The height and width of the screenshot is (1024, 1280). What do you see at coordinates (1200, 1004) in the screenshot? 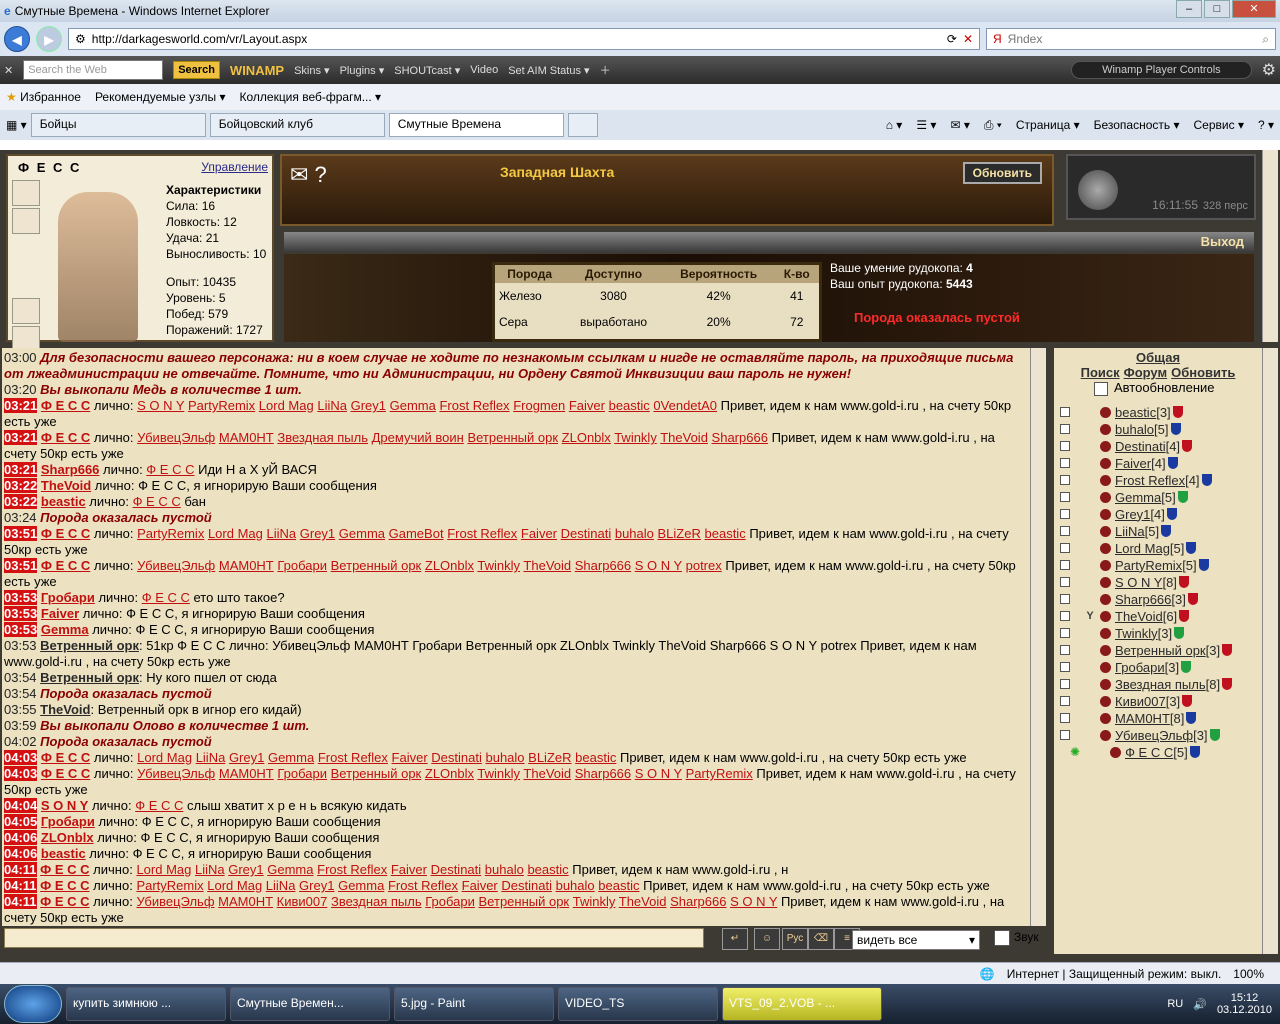
I see `volume-icon: 🔊` at bounding box center [1200, 1004].